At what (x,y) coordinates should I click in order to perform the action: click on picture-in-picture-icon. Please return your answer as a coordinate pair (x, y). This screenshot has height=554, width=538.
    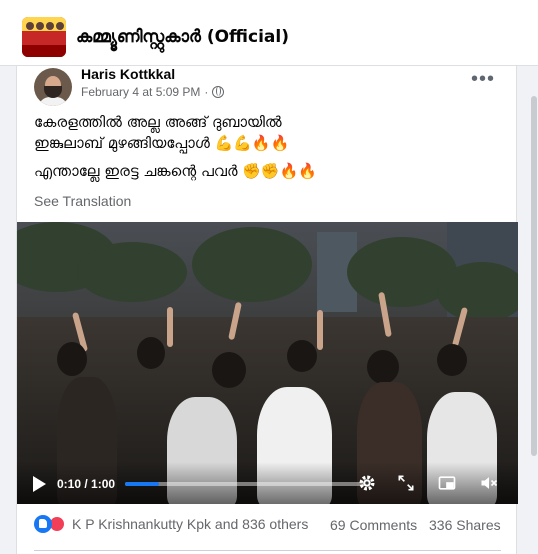
    Looking at the image, I should click on (447, 483).